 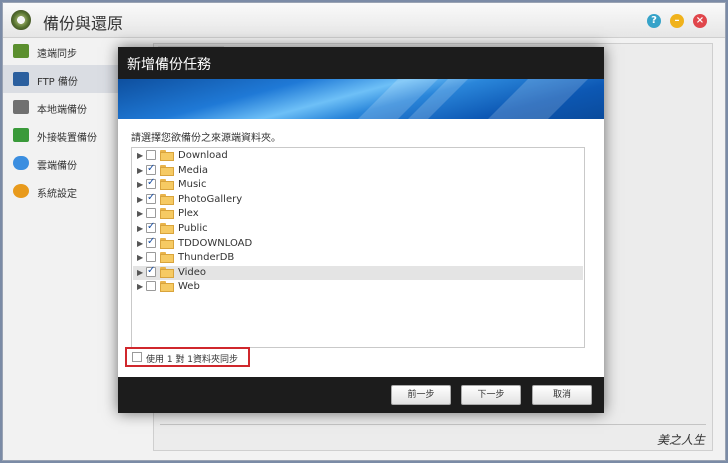 What do you see at coordinates (137, 357) in the screenshot?
I see `one-to-one-sync-checkbox` at bounding box center [137, 357].